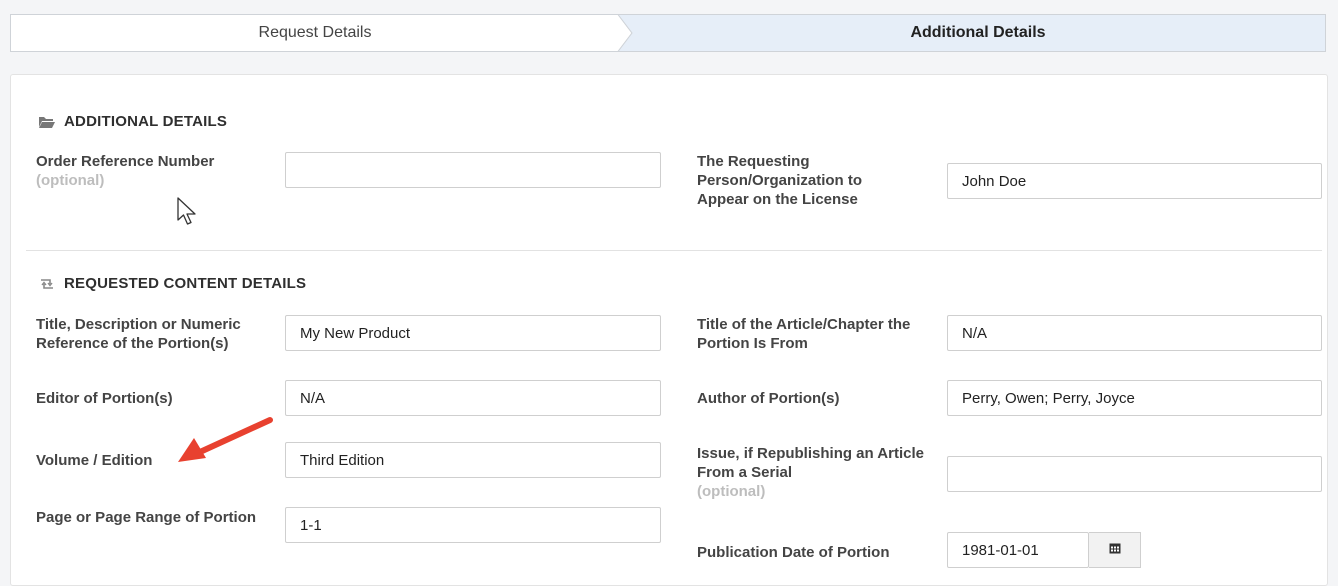 The width and height of the screenshot is (1338, 586). I want to click on step-additional-details: Additional Details, so click(978, 33).